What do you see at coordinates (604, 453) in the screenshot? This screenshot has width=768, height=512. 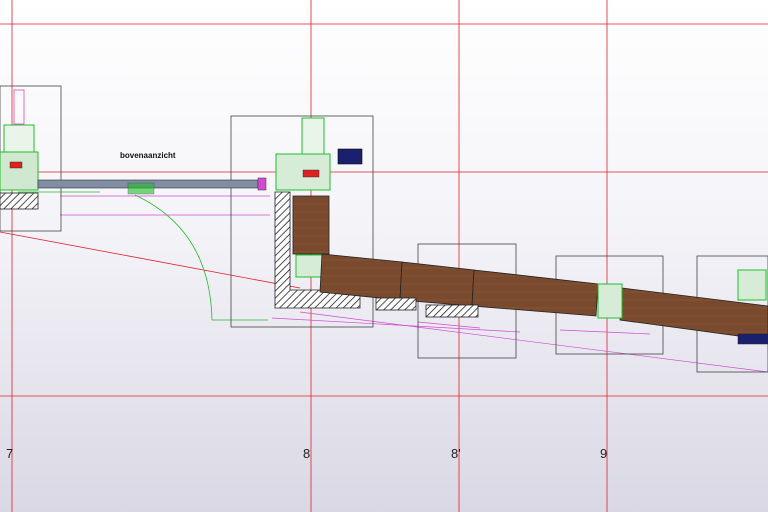 I see `grid-axis-label-9: 9` at bounding box center [604, 453].